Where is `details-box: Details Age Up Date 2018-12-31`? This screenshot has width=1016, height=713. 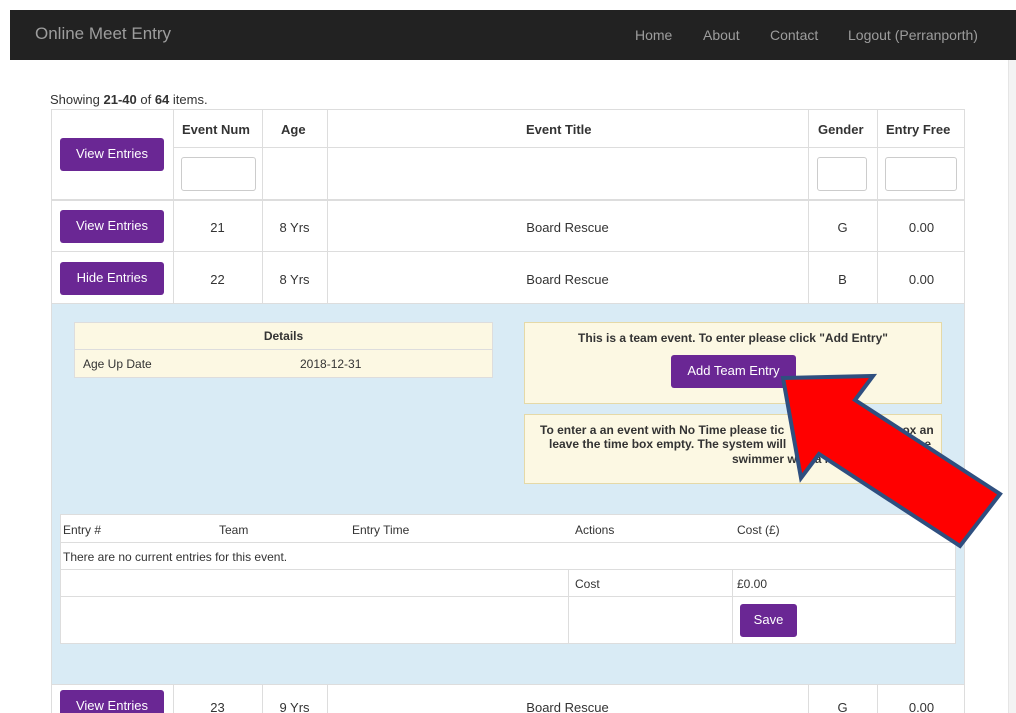 details-box: Details Age Up Date 2018-12-31 is located at coordinates (283, 350).